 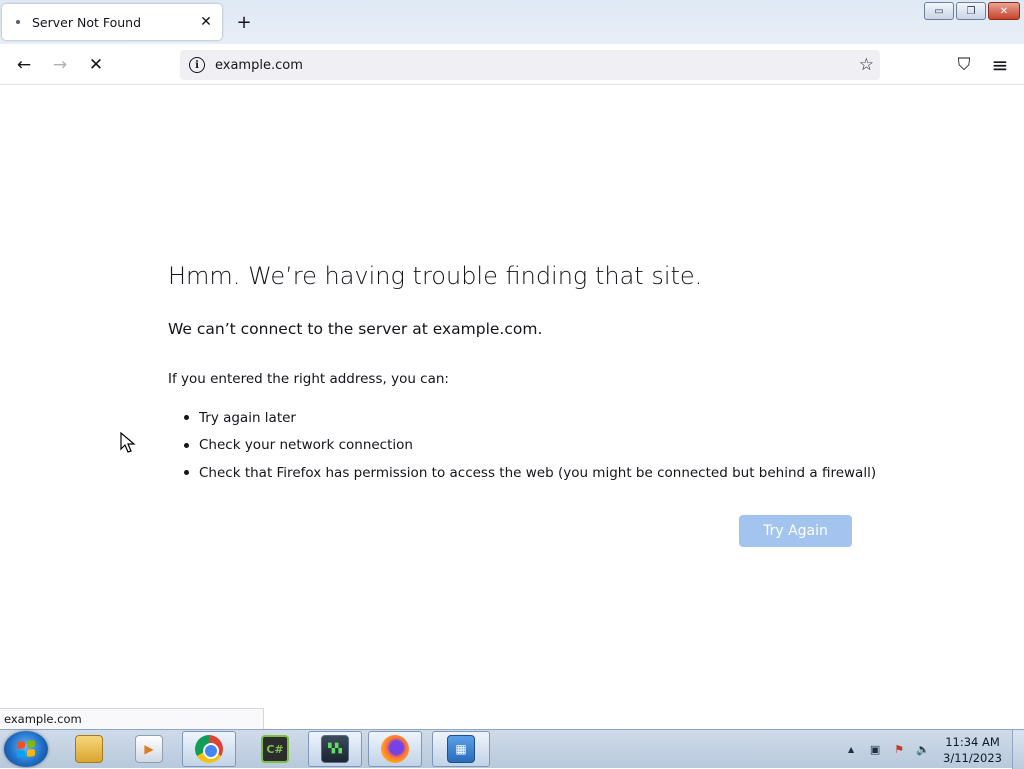 What do you see at coordinates (1000, 65) in the screenshot?
I see `app-menu-icon: ≡` at bounding box center [1000, 65].